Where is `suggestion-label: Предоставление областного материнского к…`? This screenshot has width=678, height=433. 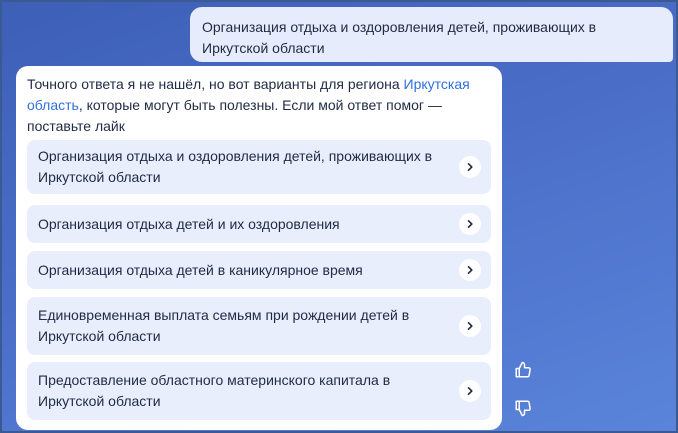 suggestion-label: Предоставление областного материнского к… is located at coordinates (214, 390).